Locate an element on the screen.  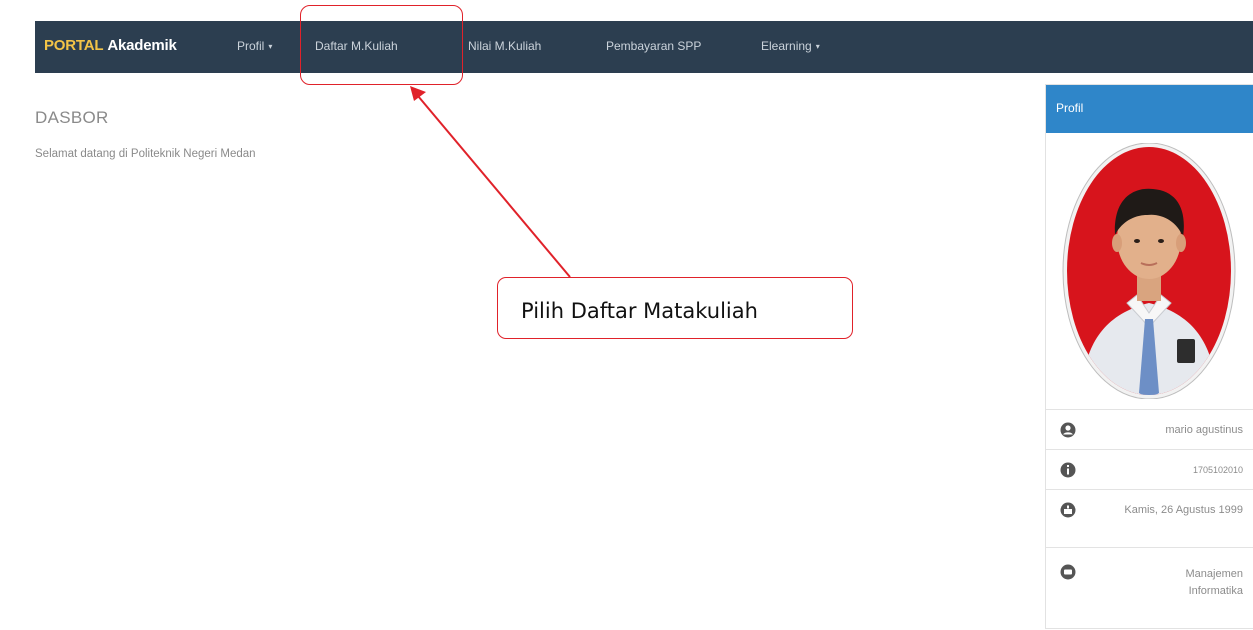
arrow-head-icon is located at coordinates (418, 93).